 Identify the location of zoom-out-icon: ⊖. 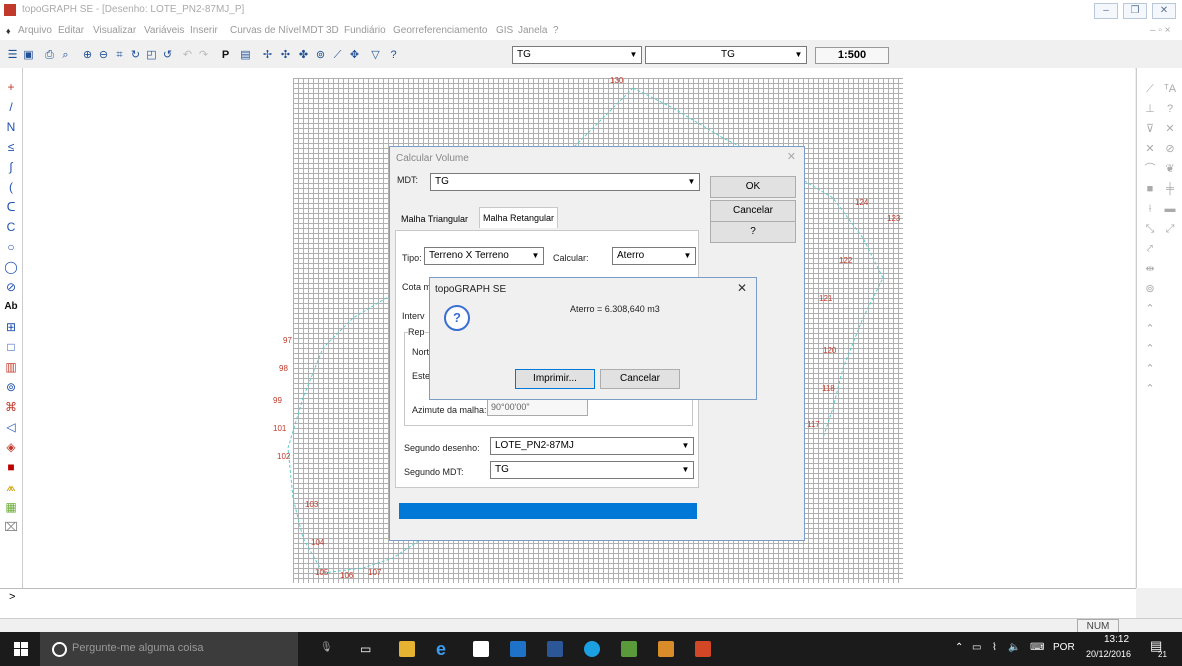
(103, 55).